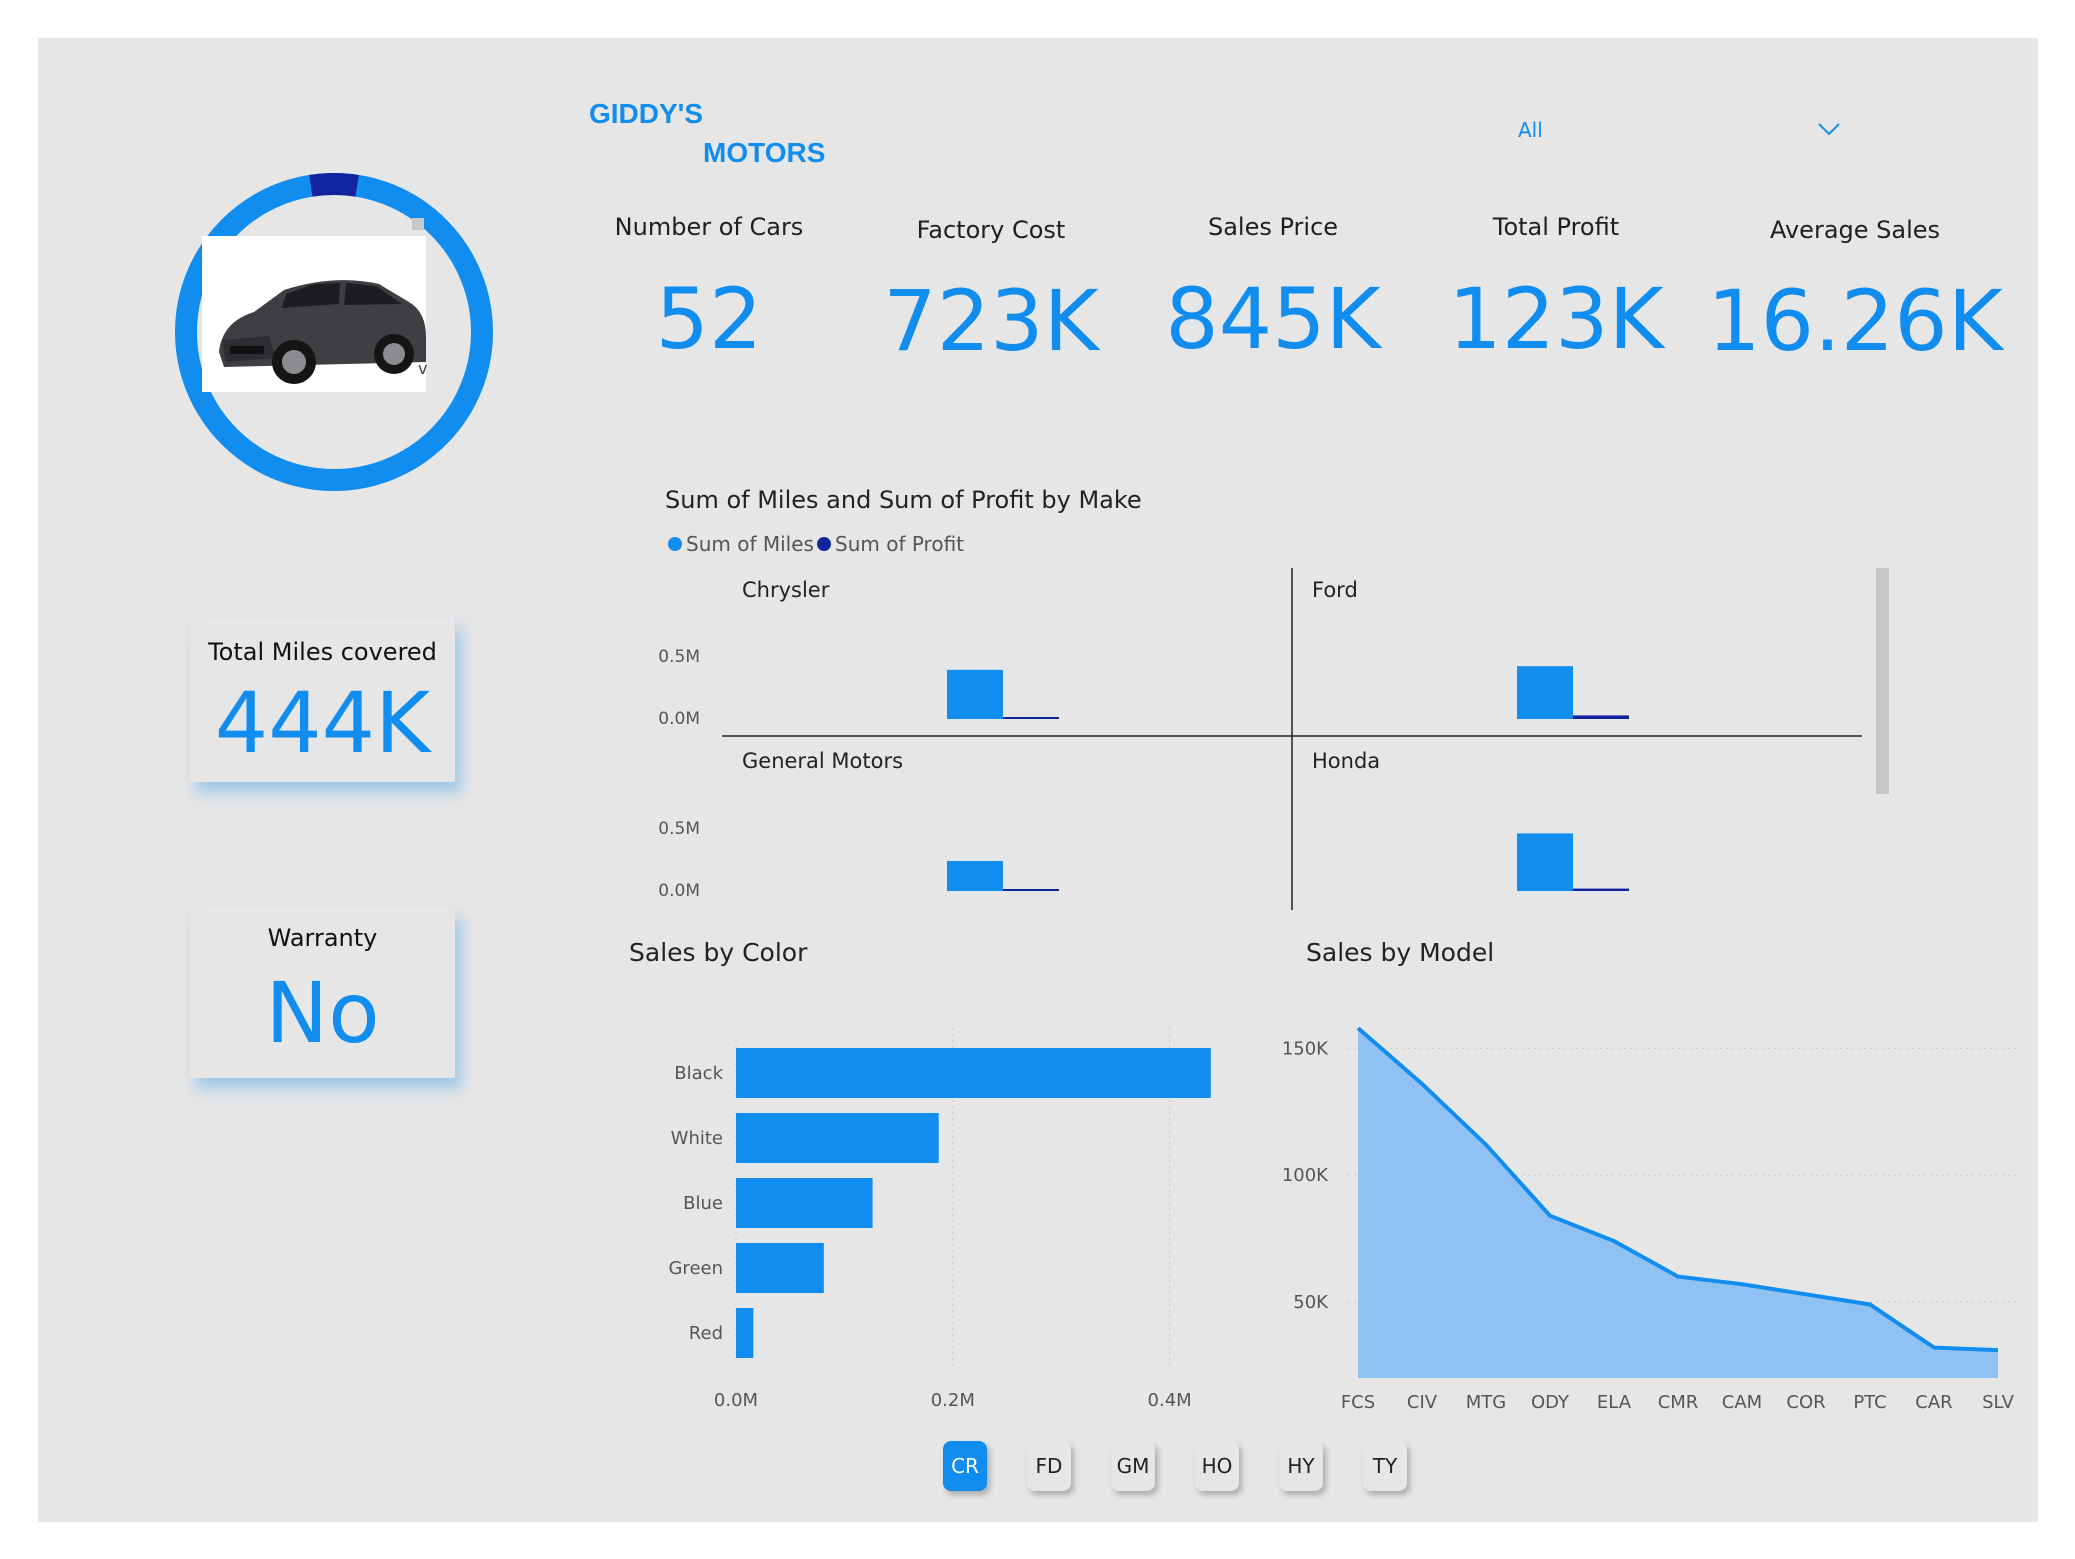 The height and width of the screenshot is (1559, 2075). Describe the element at coordinates (1301, 1466) in the screenshot. I see `nav-button-hy: HY` at that location.